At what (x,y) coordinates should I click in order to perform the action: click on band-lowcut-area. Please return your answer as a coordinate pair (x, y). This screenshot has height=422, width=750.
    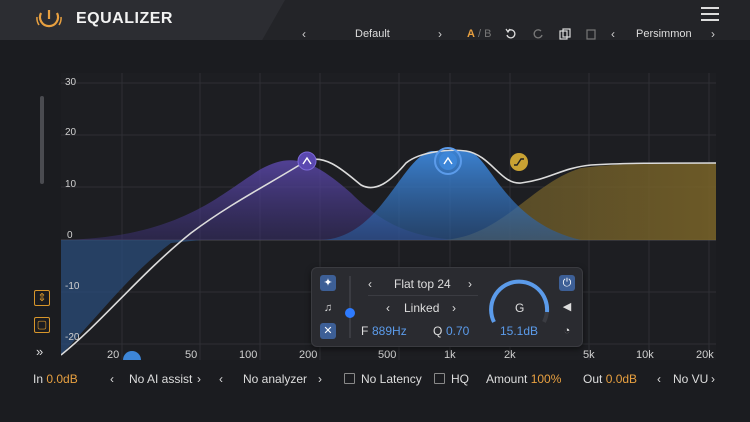
    Looking at the image, I should click on (131, 297).